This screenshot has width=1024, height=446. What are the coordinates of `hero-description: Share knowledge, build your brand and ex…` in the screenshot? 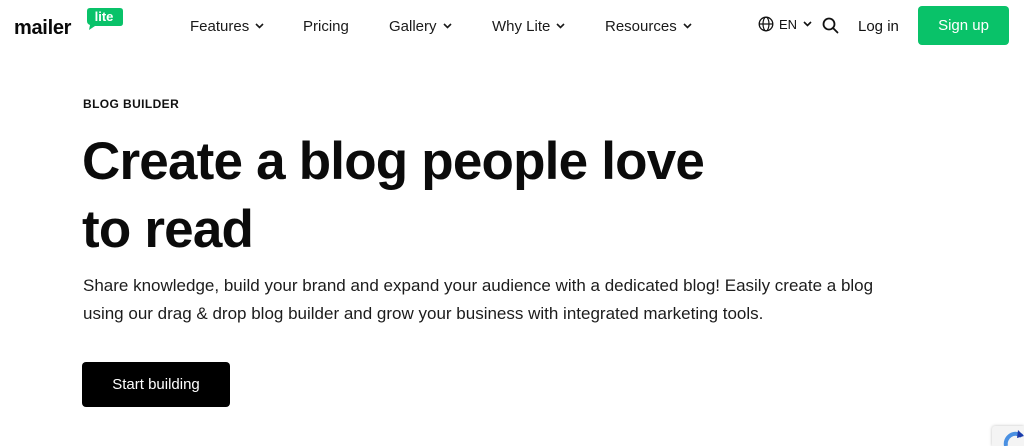 It's located at (523, 300).